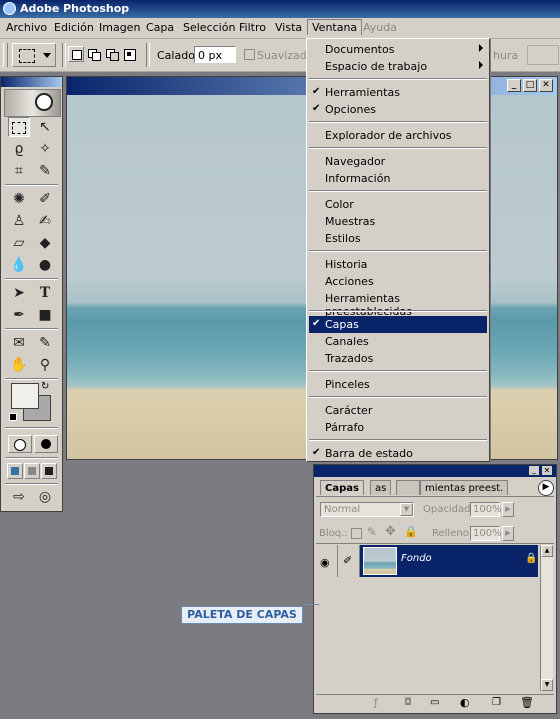 The height and width of the screenshot is (719, 560). Describe the element at coordinates (26, 27) in the screenshot. I see `menu-archivo: Archivo` at that location.